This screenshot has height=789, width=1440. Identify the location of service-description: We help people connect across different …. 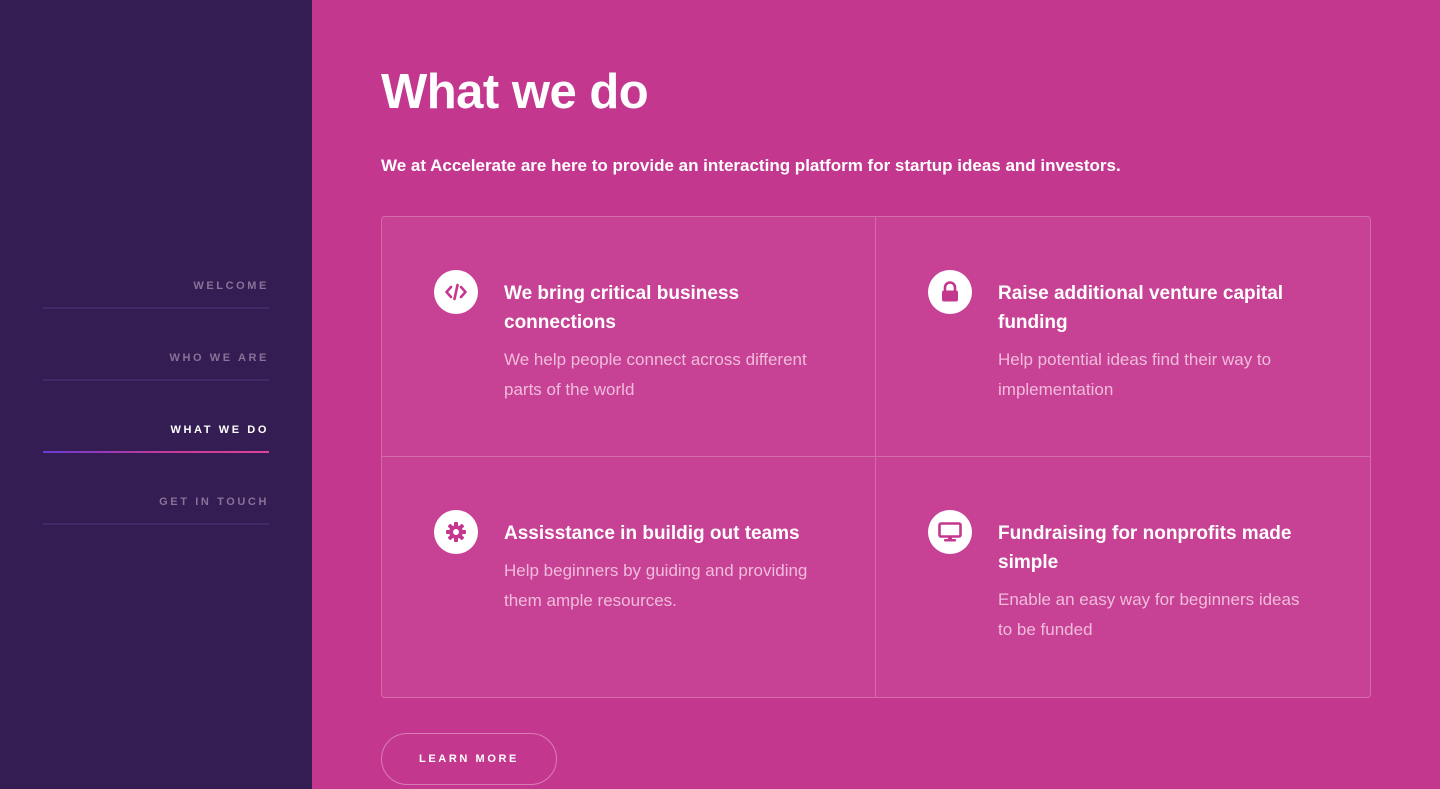
(655, 374).